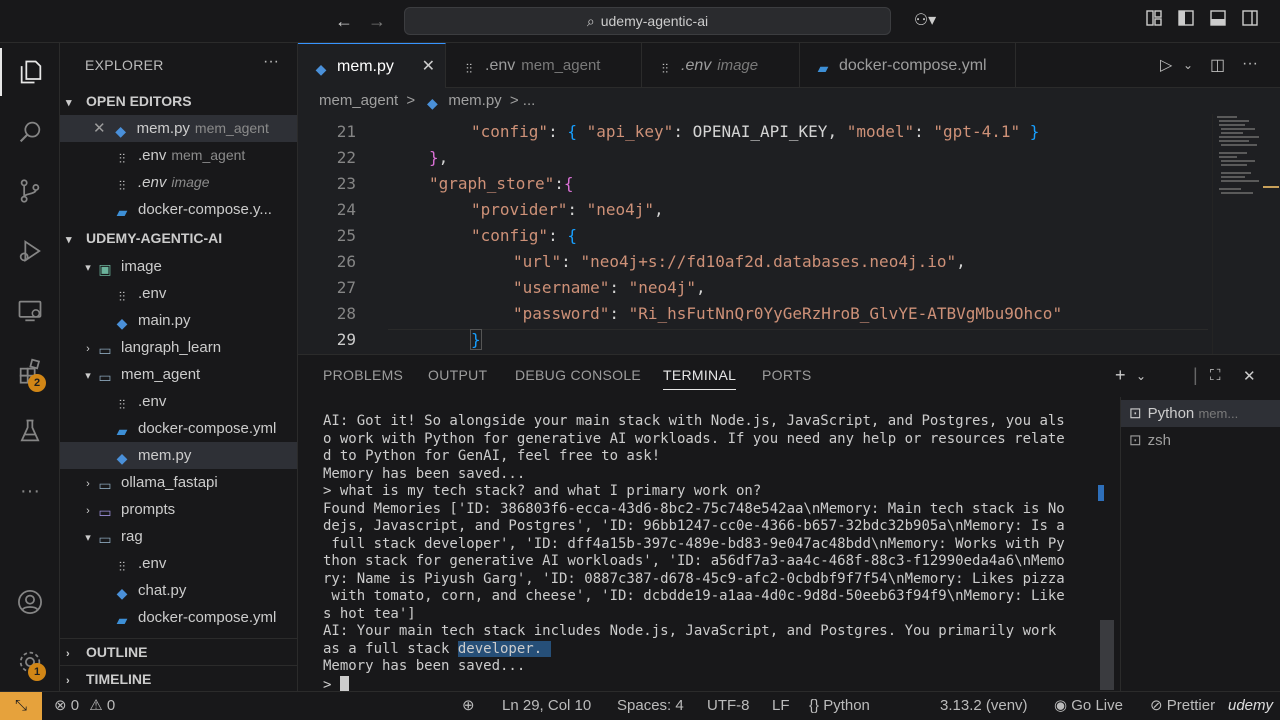 The image size is (1280, 720). I want to click on split-editor-icon: ◫, so click(1217, 65).